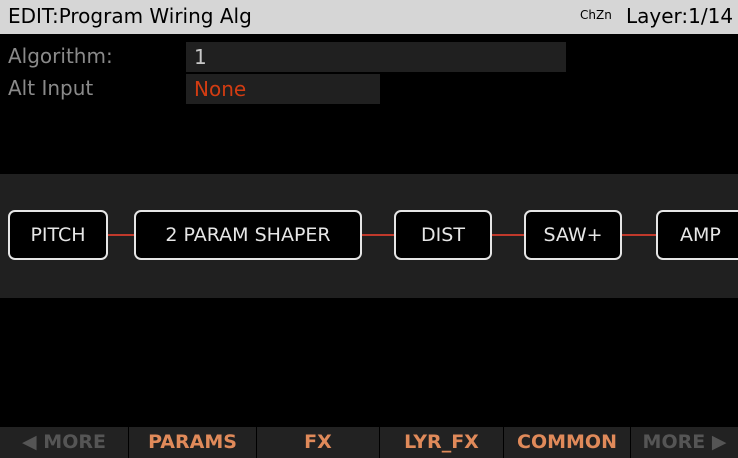 This screenshot has width=738, height=458. Describe the element at coordinates (283, 89) in the screenshot. I see `alt-input-field: None` at that location.